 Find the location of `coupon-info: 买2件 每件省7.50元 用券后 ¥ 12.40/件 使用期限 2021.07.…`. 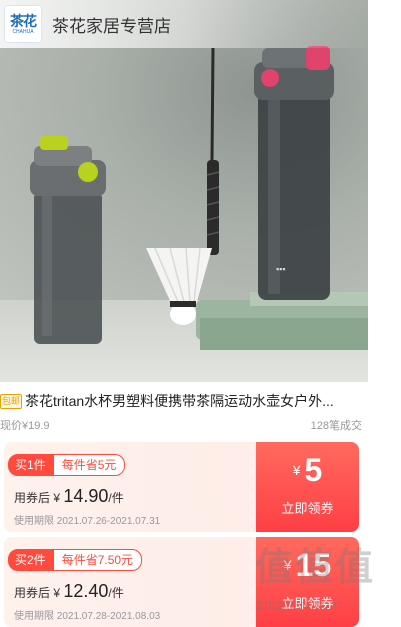

coupon-info: 买2件 每件省7.50元 用券后 ¥ 12.40/件 使用期限 2021.07.… is located at coordinates (130, 582).